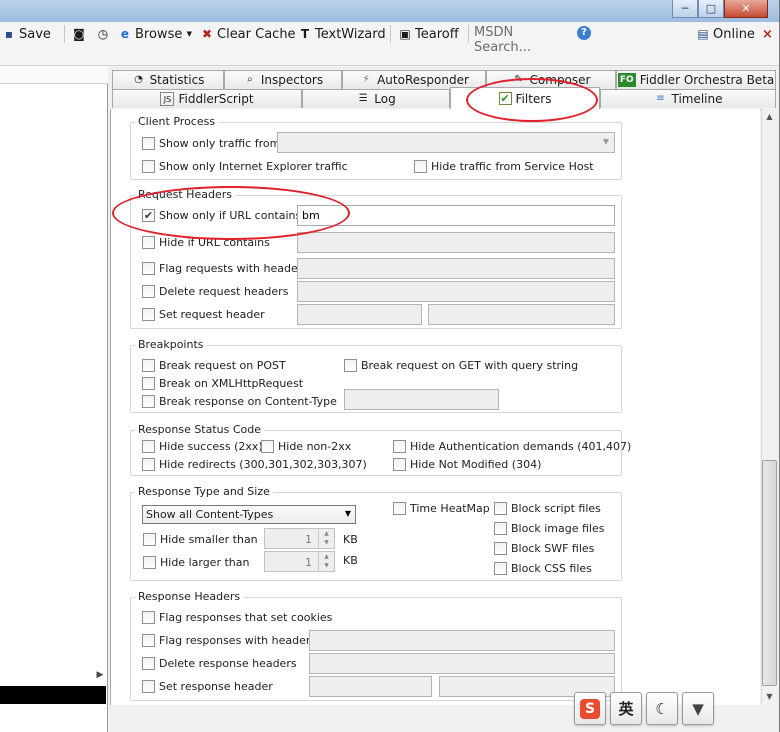  Describe the element at coordinates (305, 34) in the screenshot. I see `textwizard-icon: T` at that location.